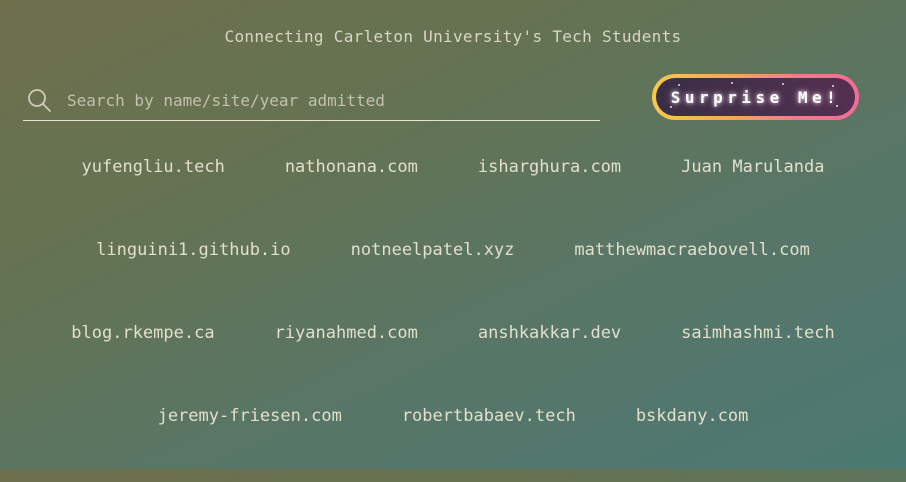 The width and height of the screenshot is (906, 482). What do you see at coordinates (433, 250) in the screenshot?
I see `site-link: notneelpatel.xyz` at bounding box center [433, 250].